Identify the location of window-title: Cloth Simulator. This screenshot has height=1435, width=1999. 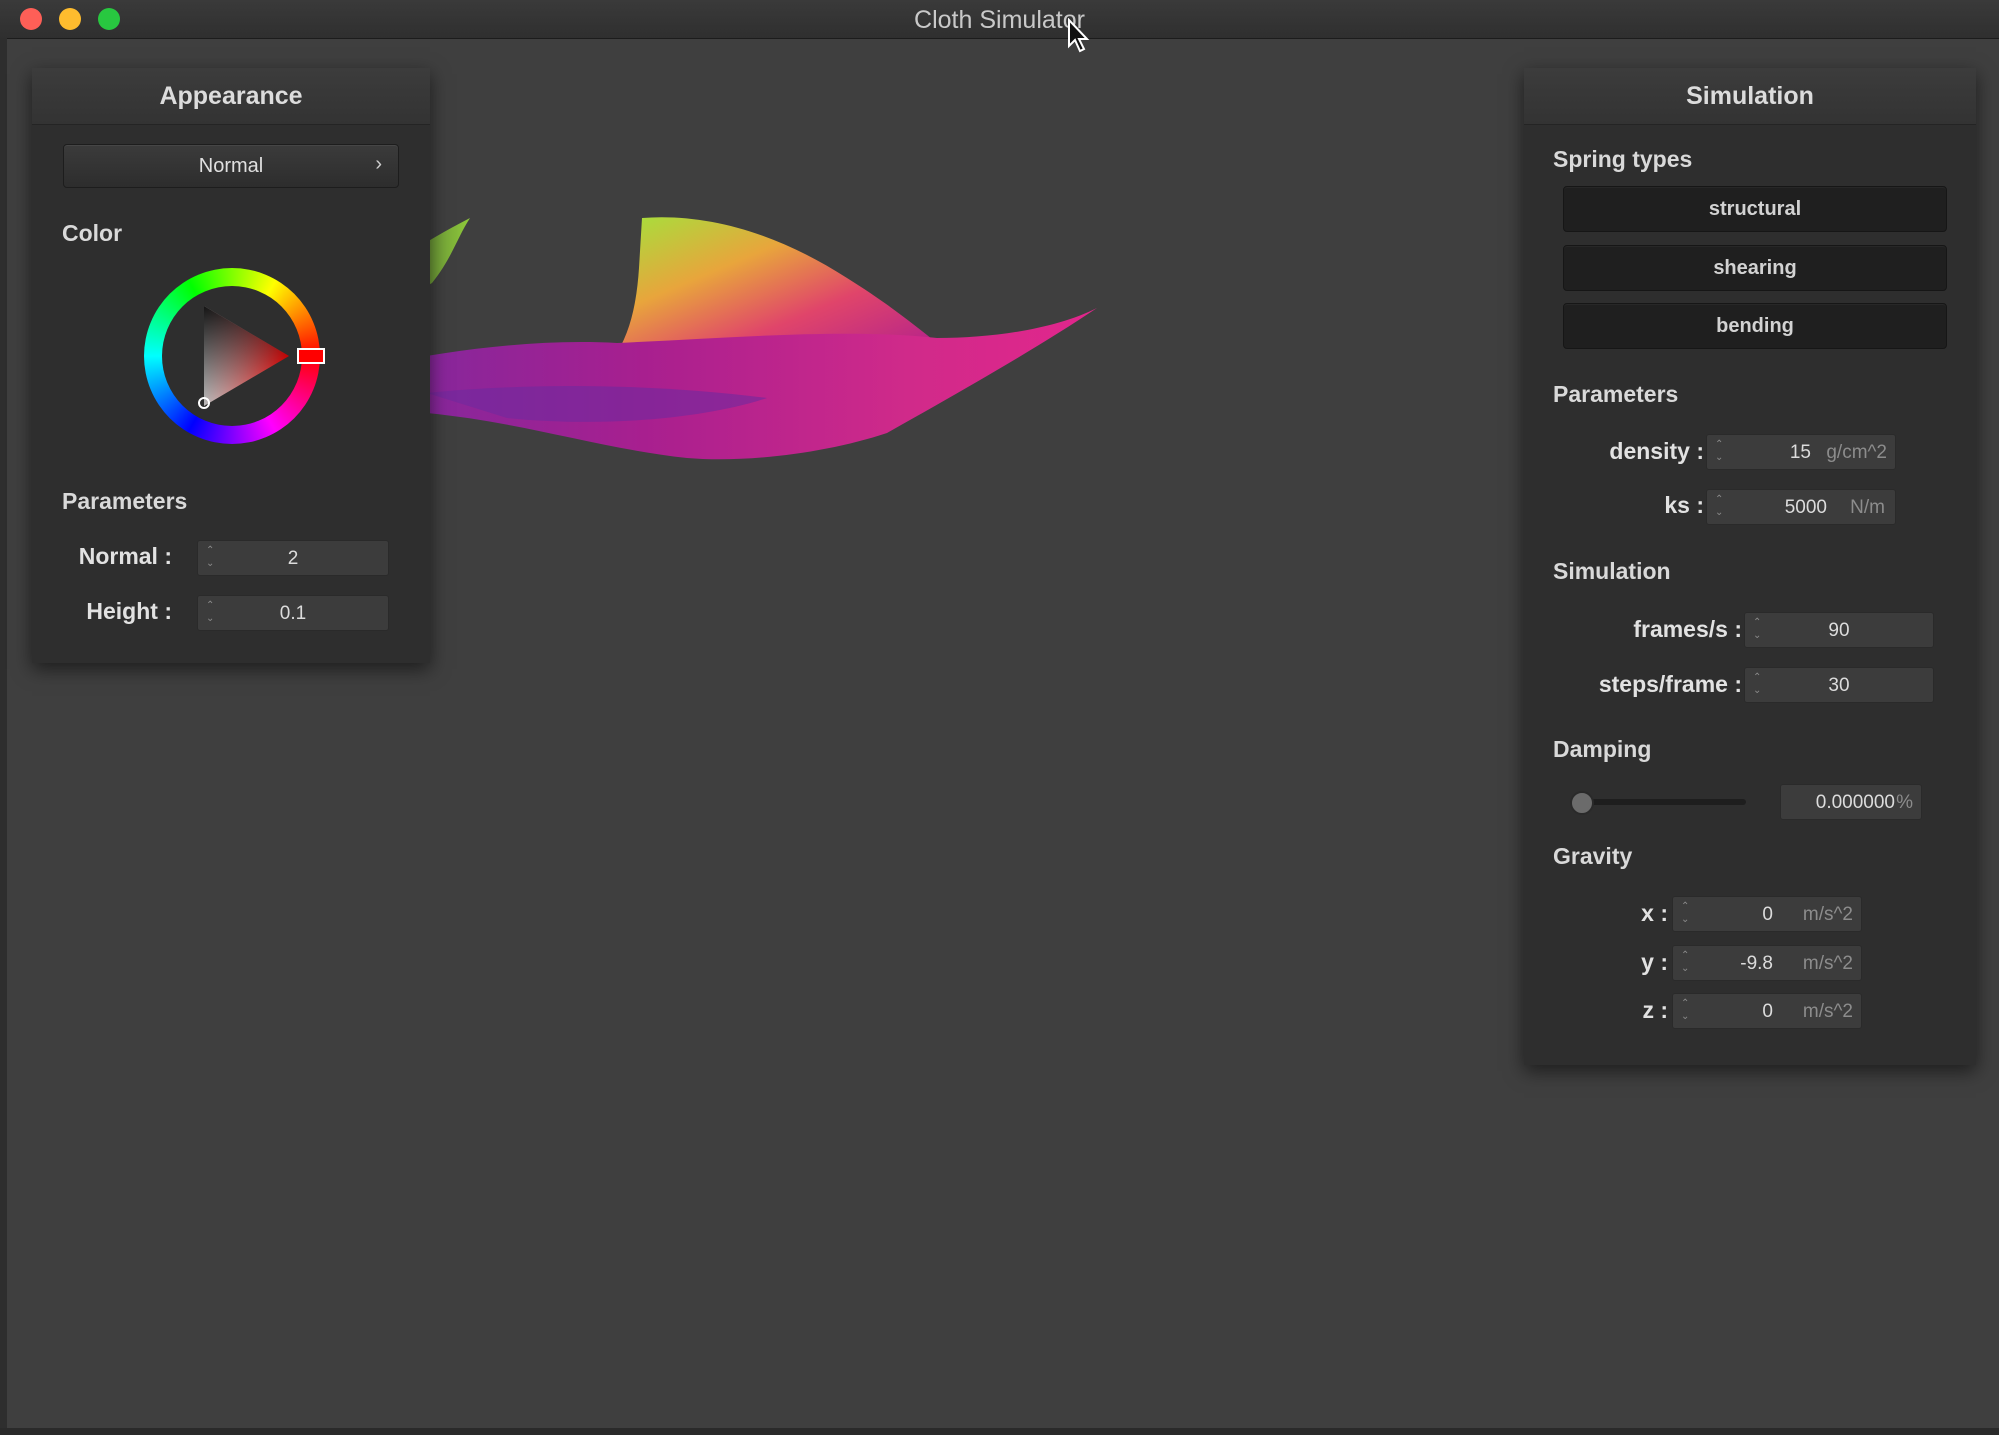
(999, 20).